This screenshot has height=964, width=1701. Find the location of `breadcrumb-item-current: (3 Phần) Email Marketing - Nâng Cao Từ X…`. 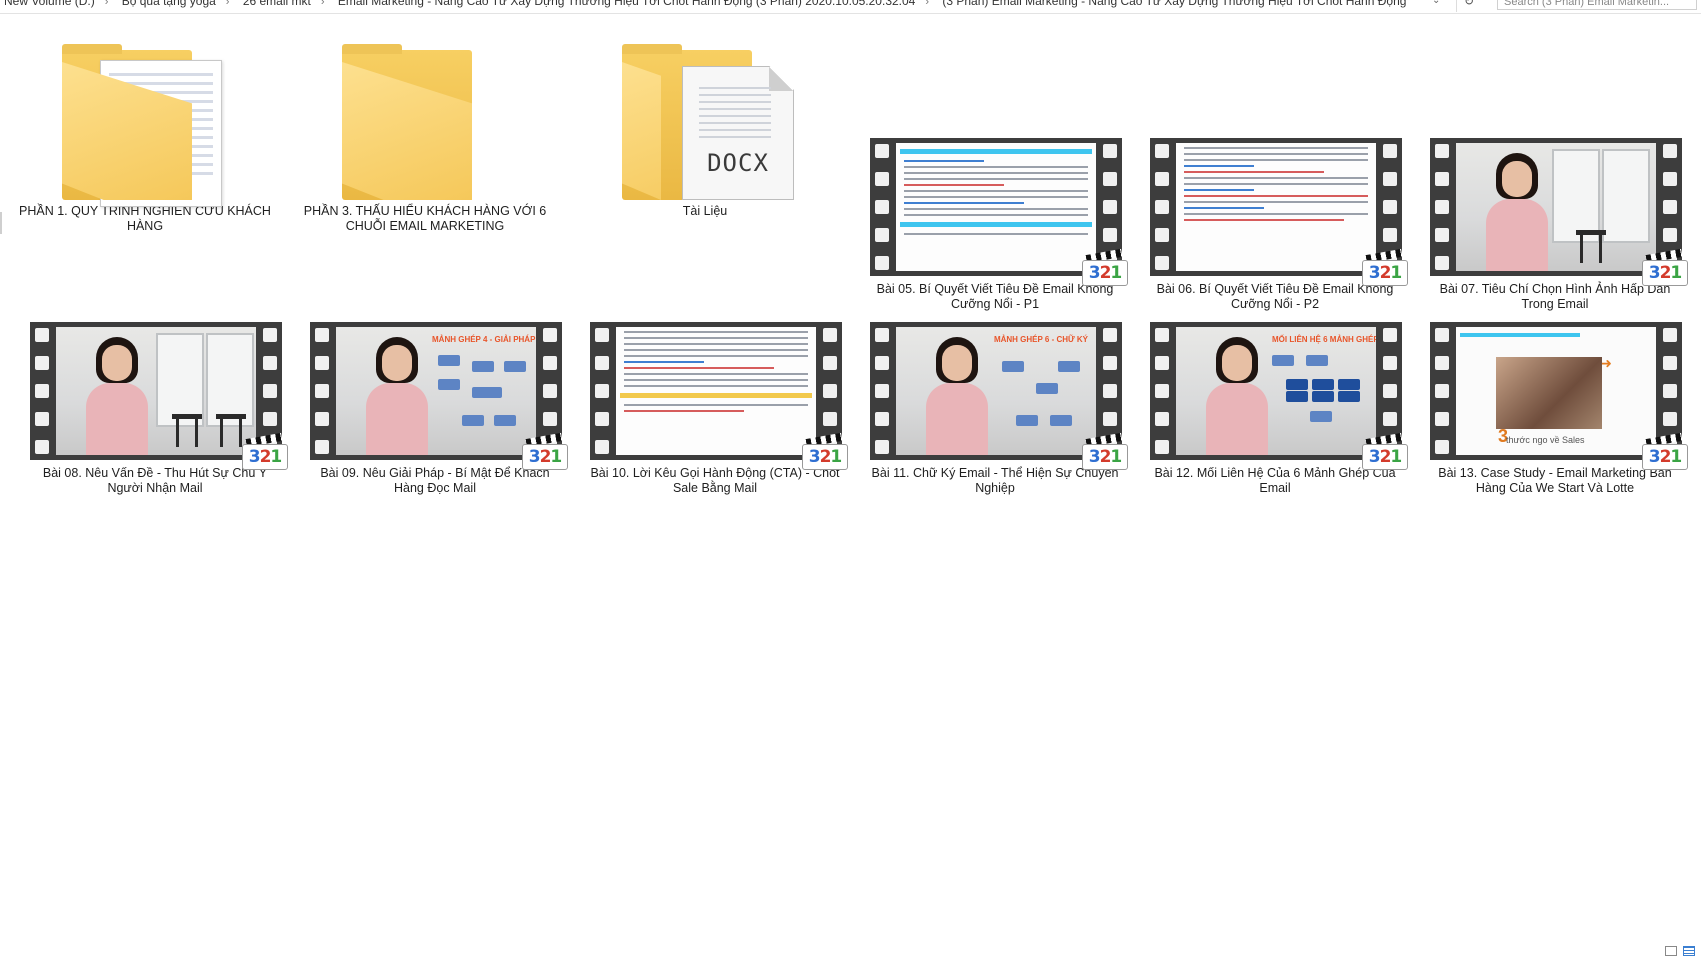

breadcrumb-item-current: (3 Phần) Email Marketing - Nâng Cao Từ X… is located at coordinates (1174, 4).